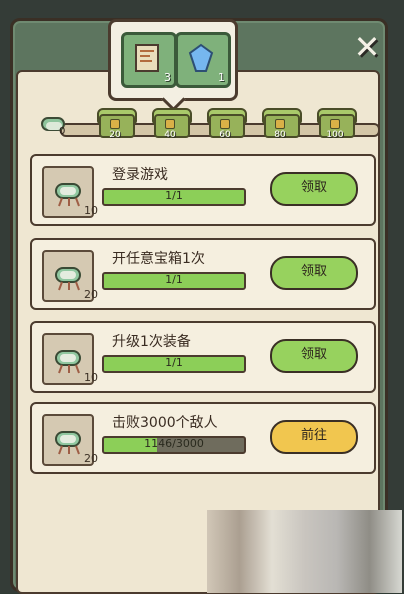 The image size is (404, 594). What do you see at coordinates (165, 423) in the screenshot?
I see `task-title: 击败3000个敌人` at bounding box center [165, 423].